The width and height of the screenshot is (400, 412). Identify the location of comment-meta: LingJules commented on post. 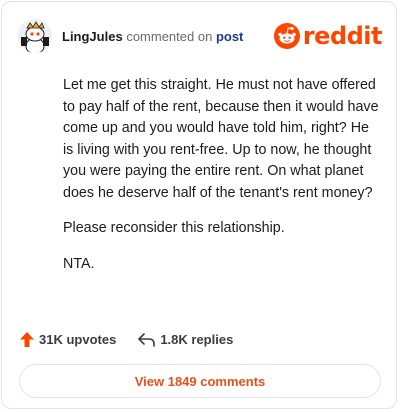
(152, 36).